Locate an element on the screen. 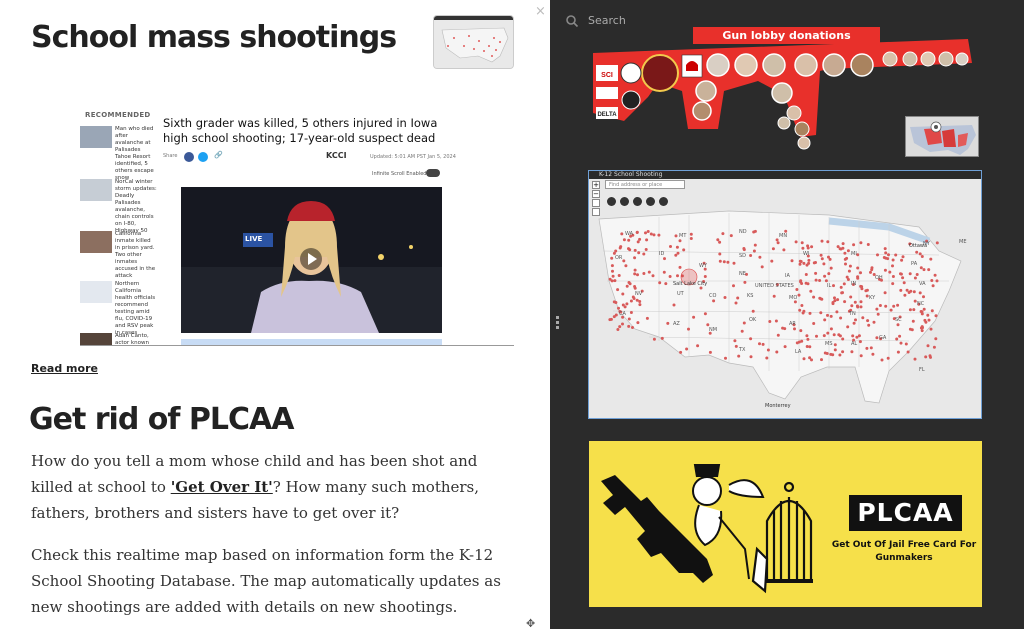 This screenshot has height=629, width=1024. search-icon is located at coordinates (572, 21).